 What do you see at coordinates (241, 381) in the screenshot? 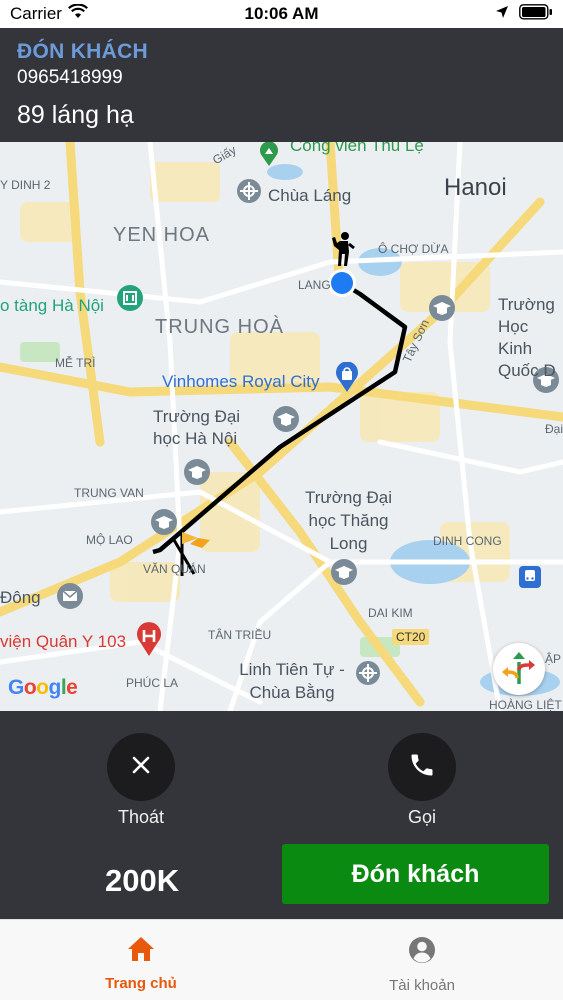
I see `map-label-vinhomes: Vinhomes Royal City` at bounding box center [241, 381].